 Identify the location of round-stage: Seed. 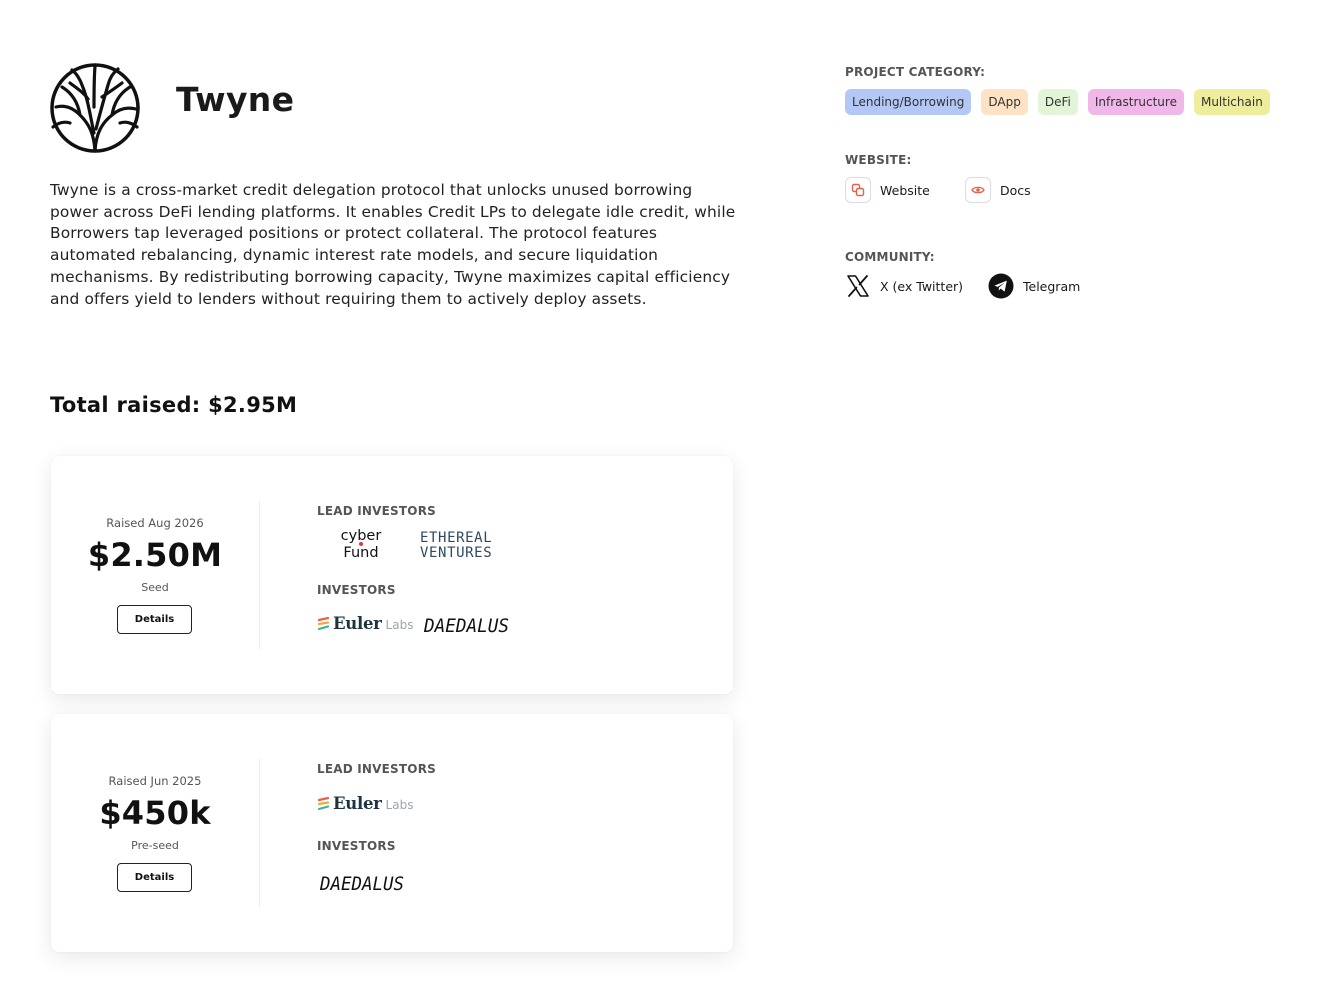
(155, 587).